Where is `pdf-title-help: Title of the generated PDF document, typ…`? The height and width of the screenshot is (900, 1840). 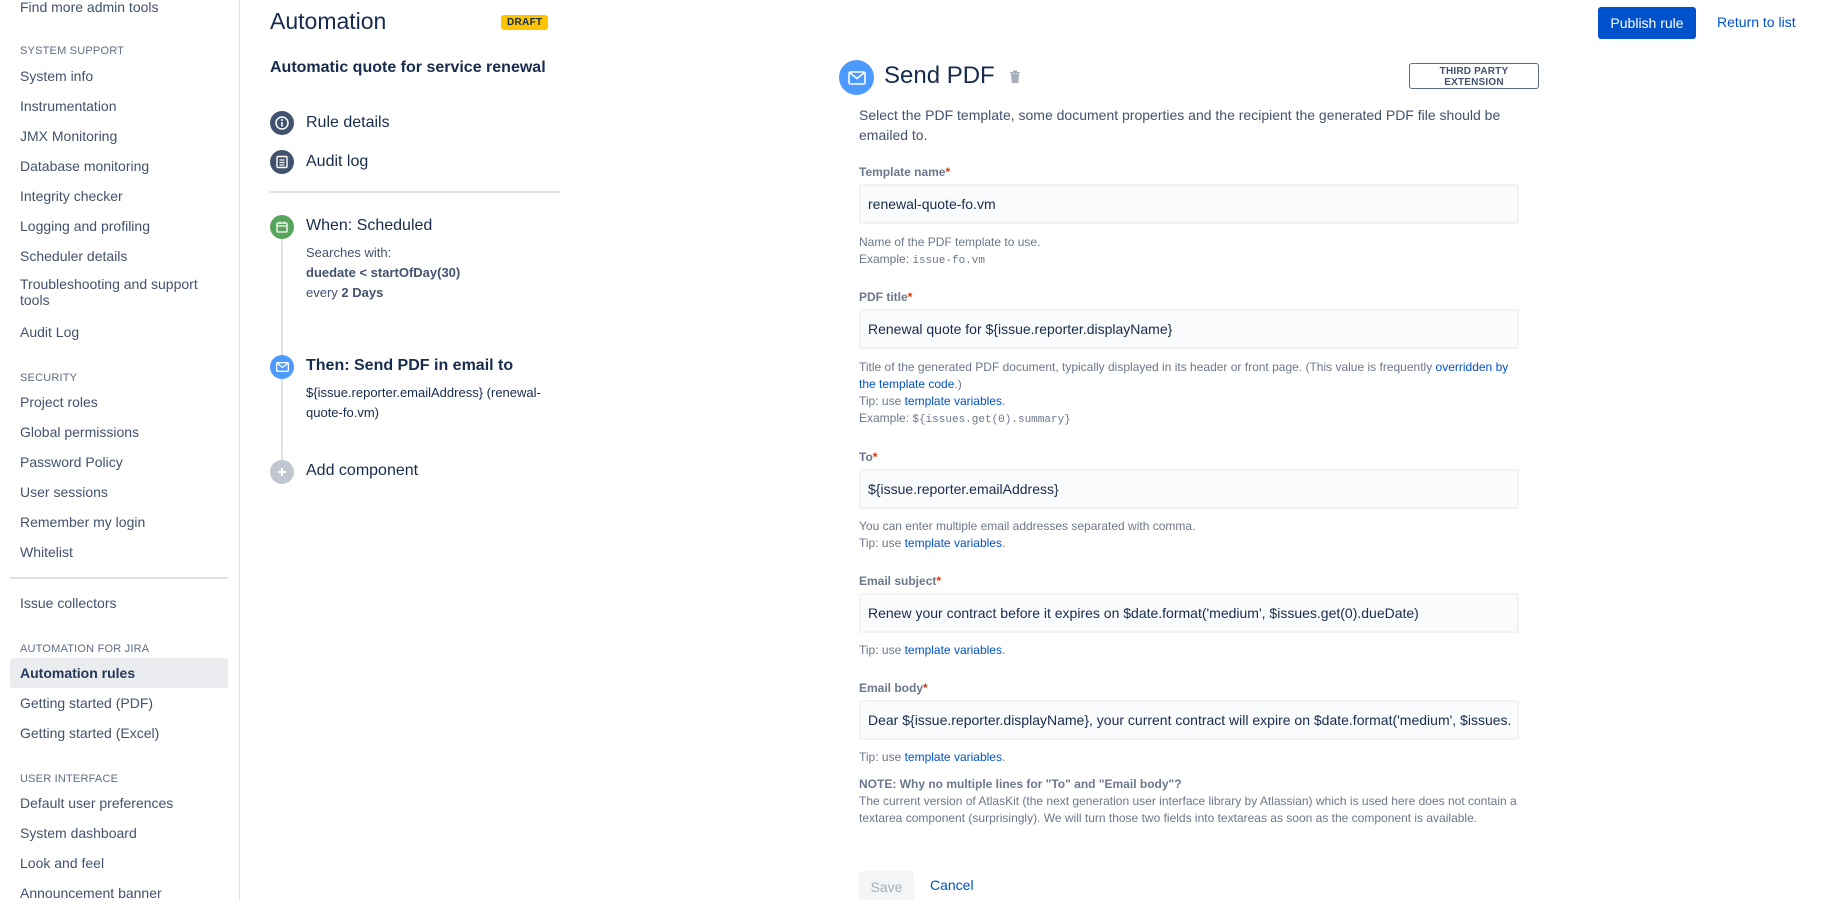
pdf-title-help: Title of the generated PDF document, typ… is located at coordinates (1189, 394).